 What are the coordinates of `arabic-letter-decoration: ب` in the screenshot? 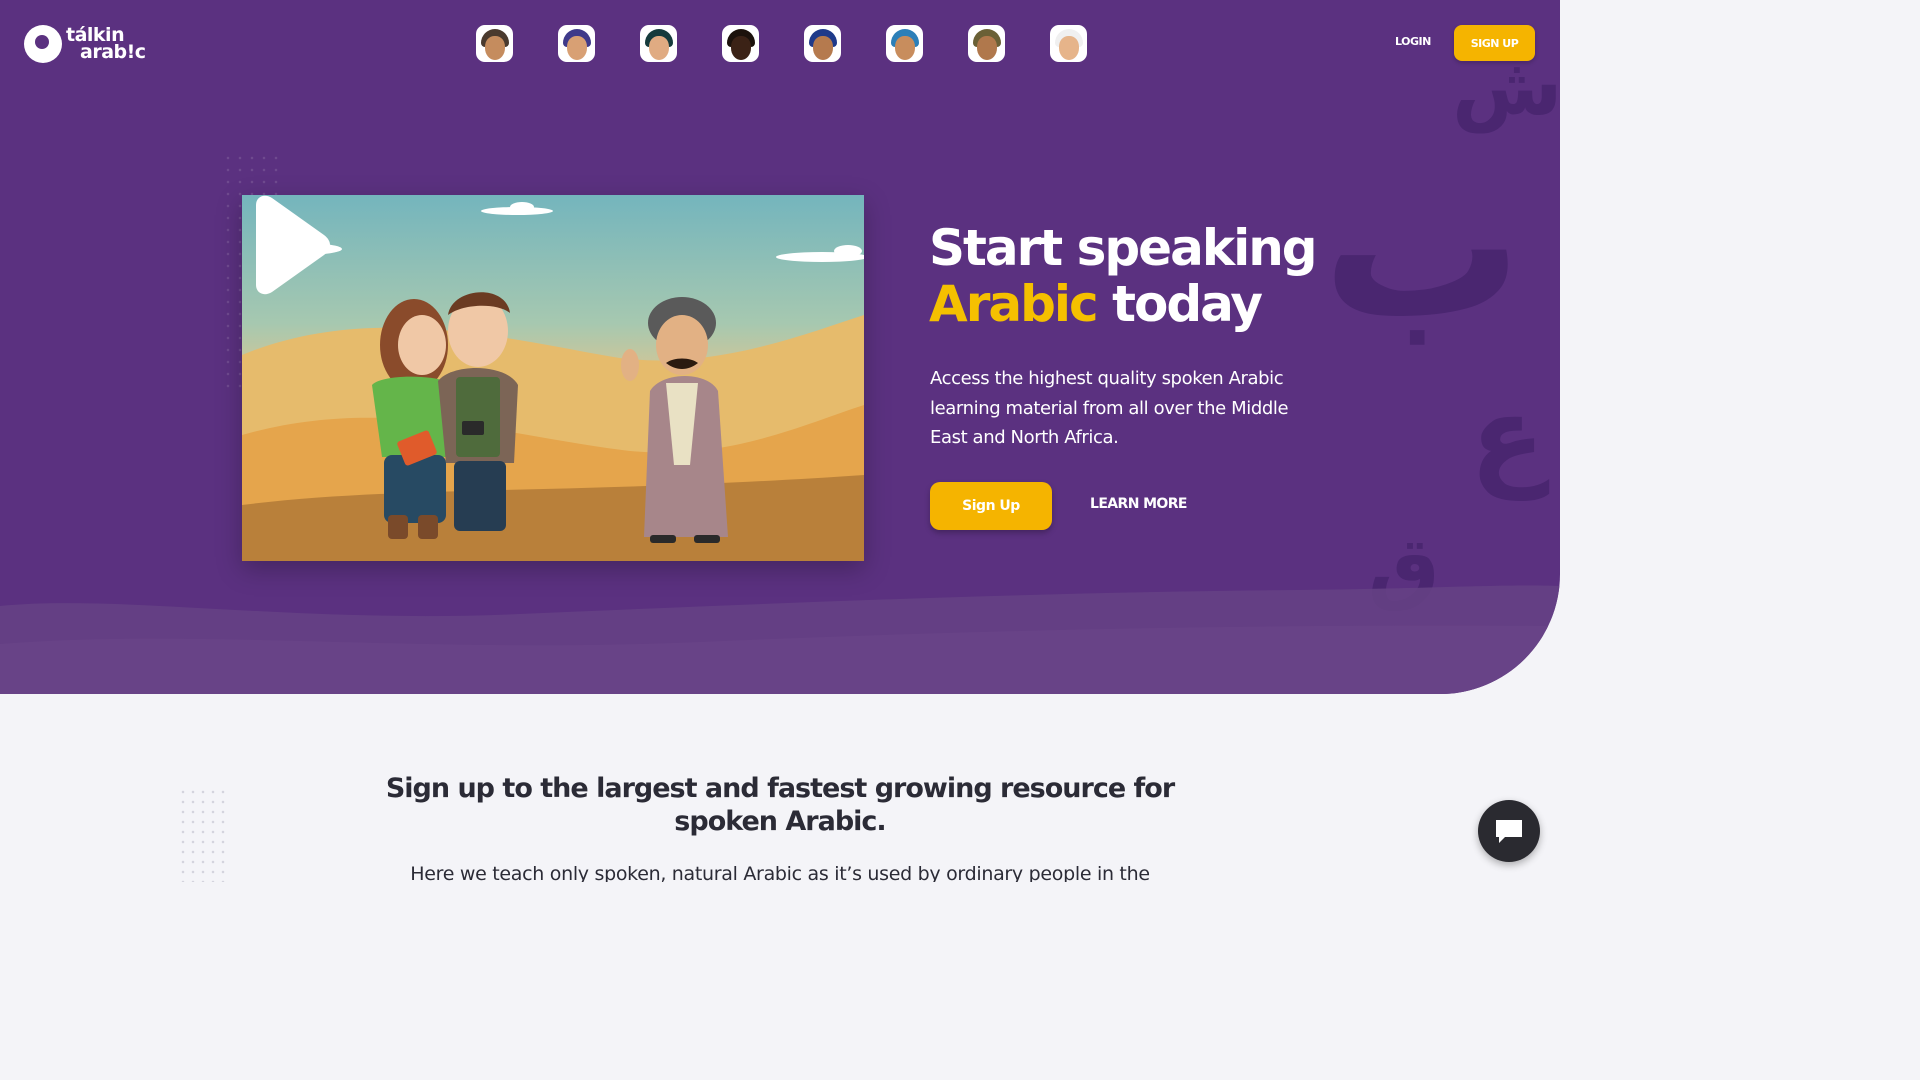 It's located at (1422, 246).